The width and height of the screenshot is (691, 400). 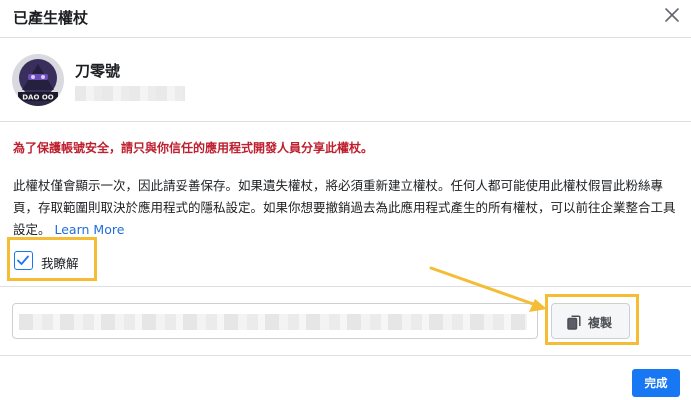 I want to click on done-button-label: 完成, so click(x=656, y=383).